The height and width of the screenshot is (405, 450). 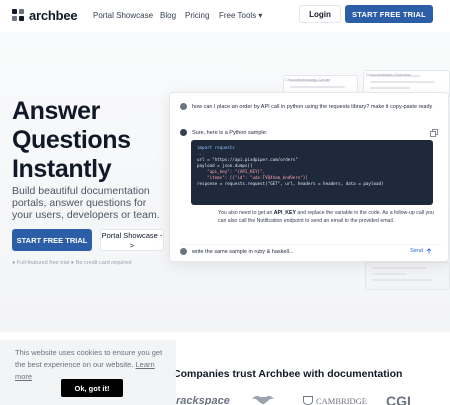 I want to click on archbee-logo: archbee, so click(x=45, y=15).